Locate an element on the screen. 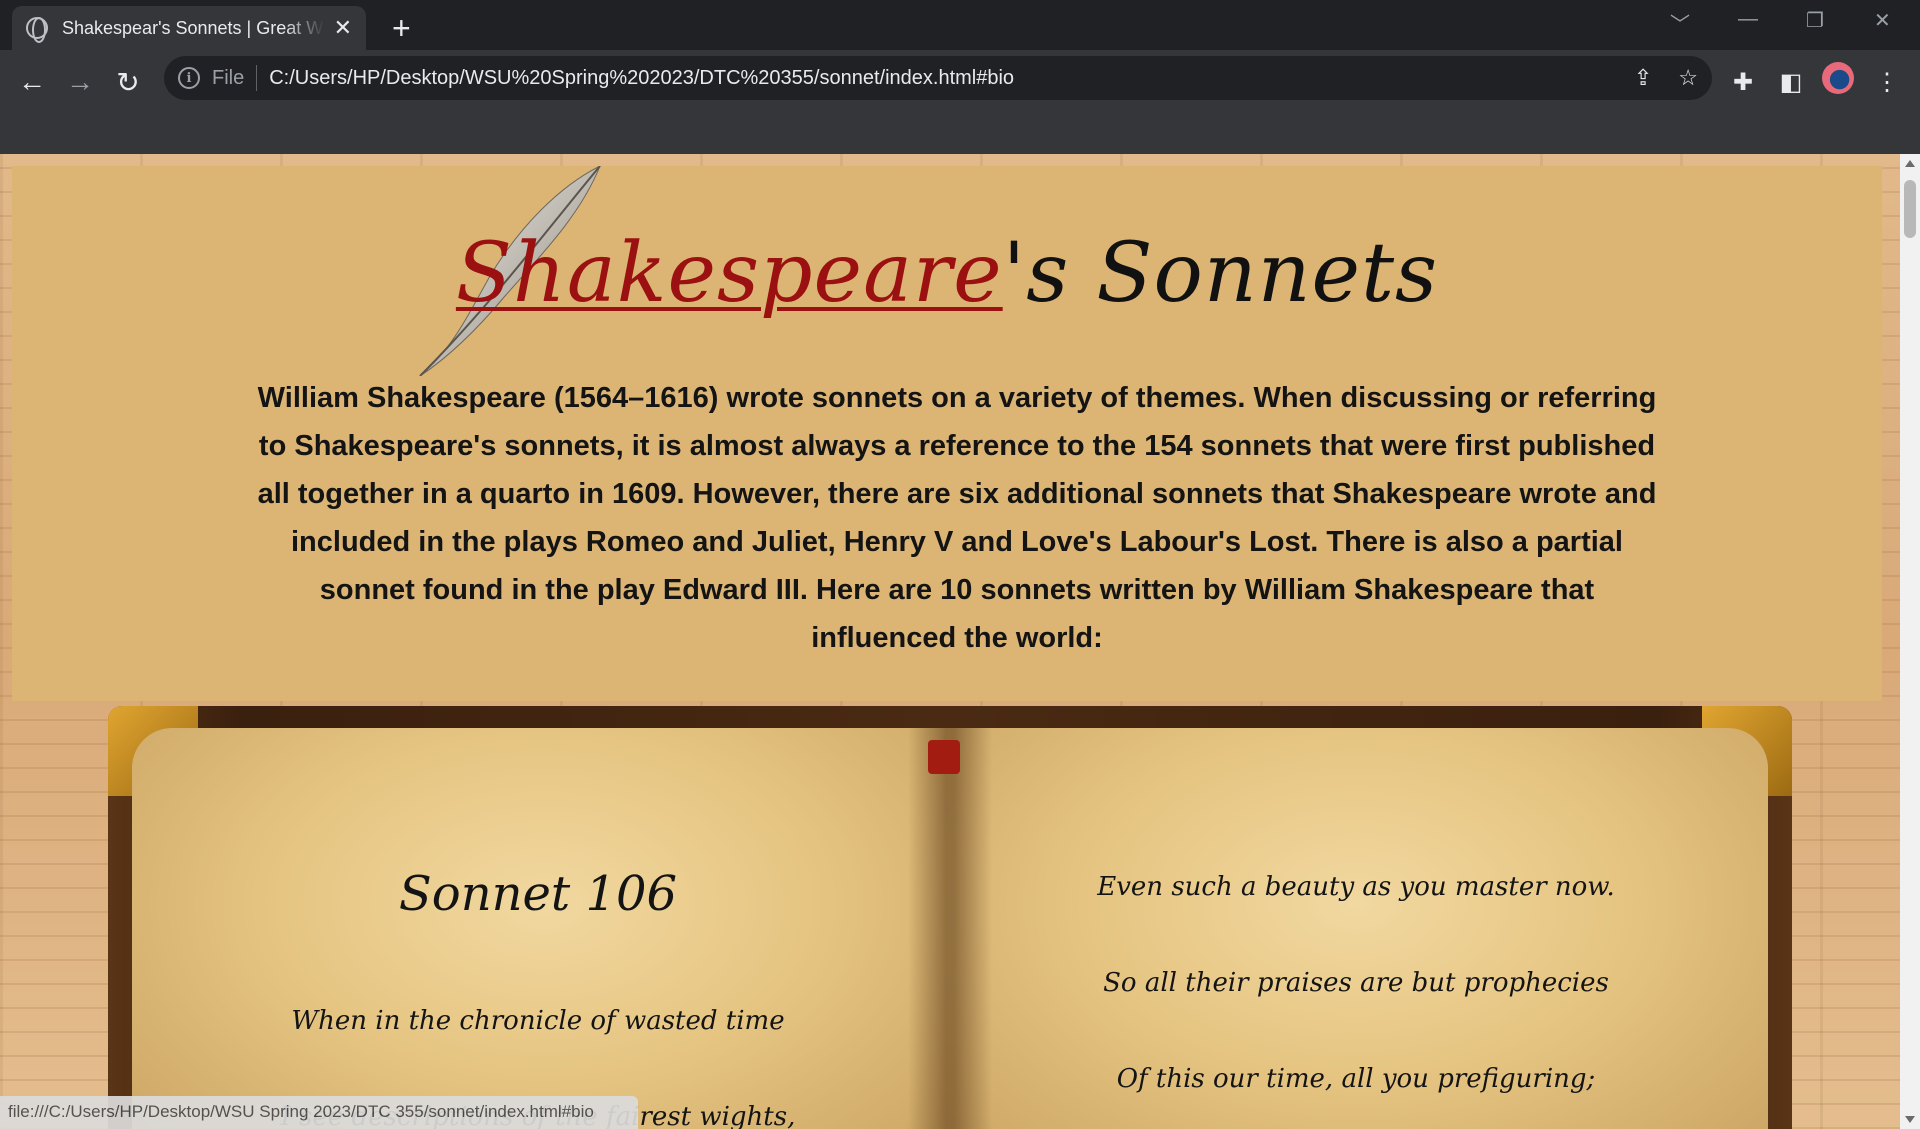 The image size is (1920, 1129). file-label: File is located at coordinates (228, 77).